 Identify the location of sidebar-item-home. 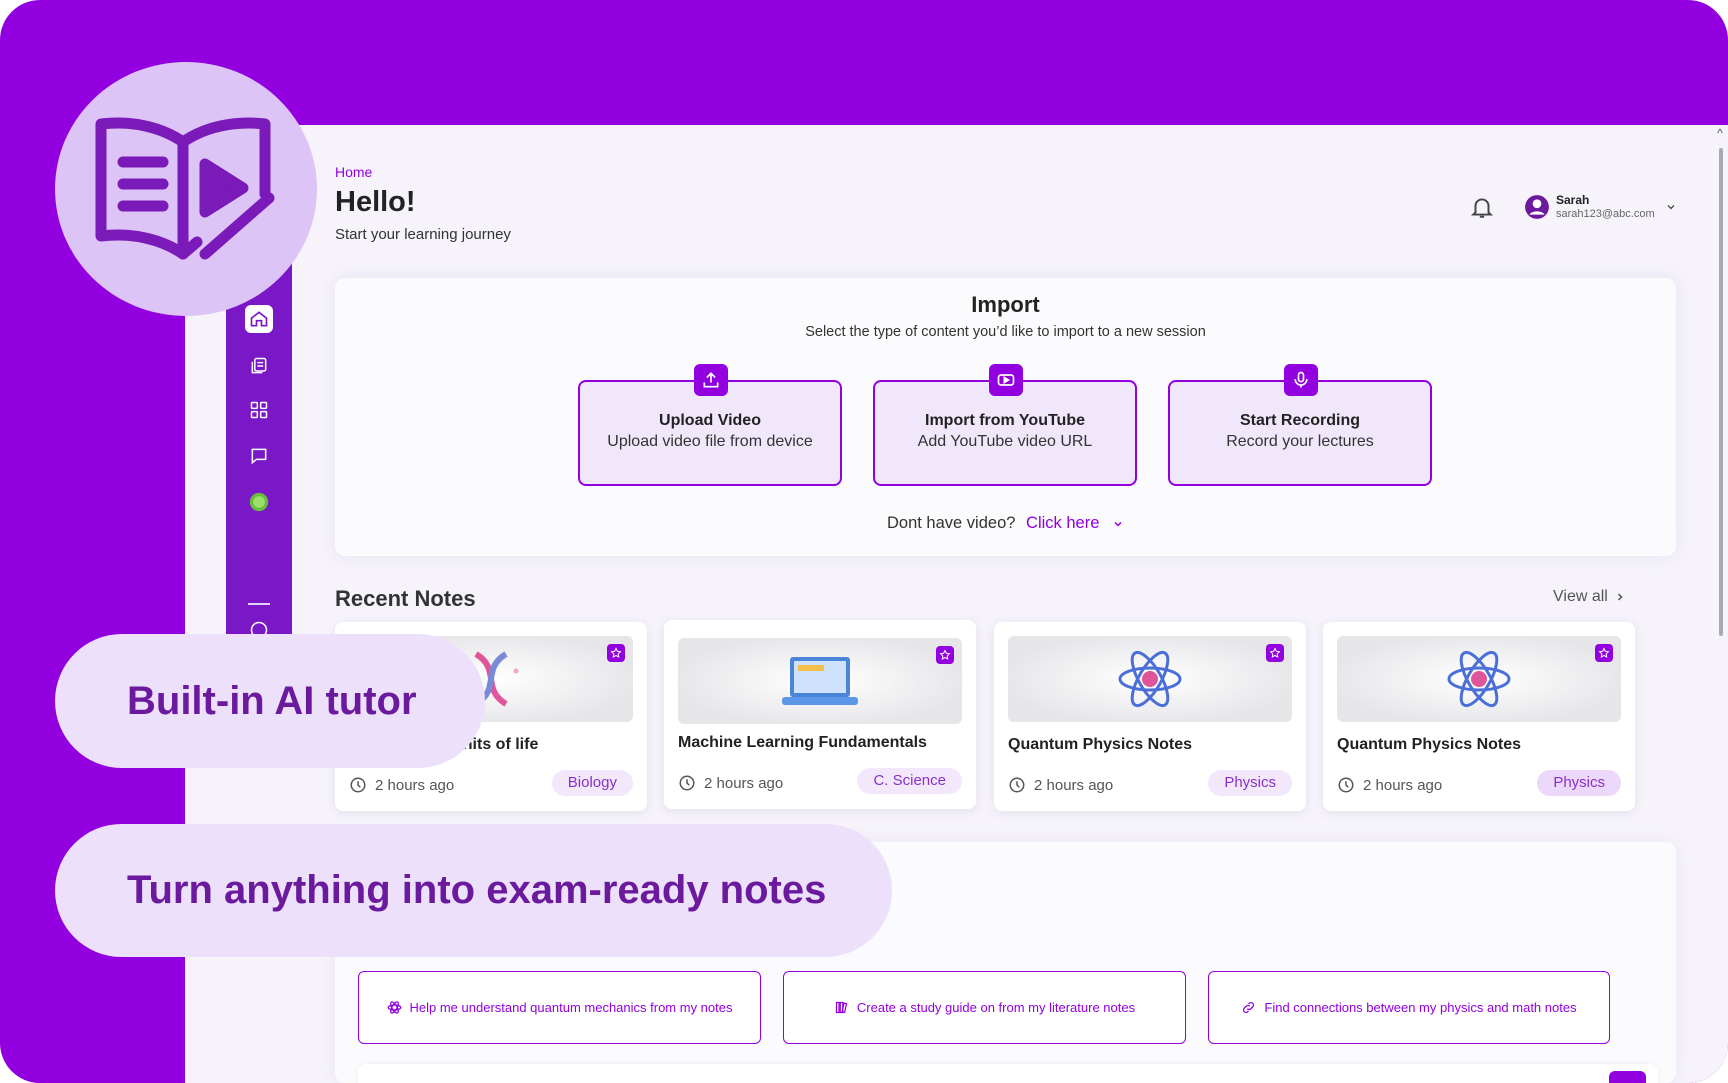
(259, 319).